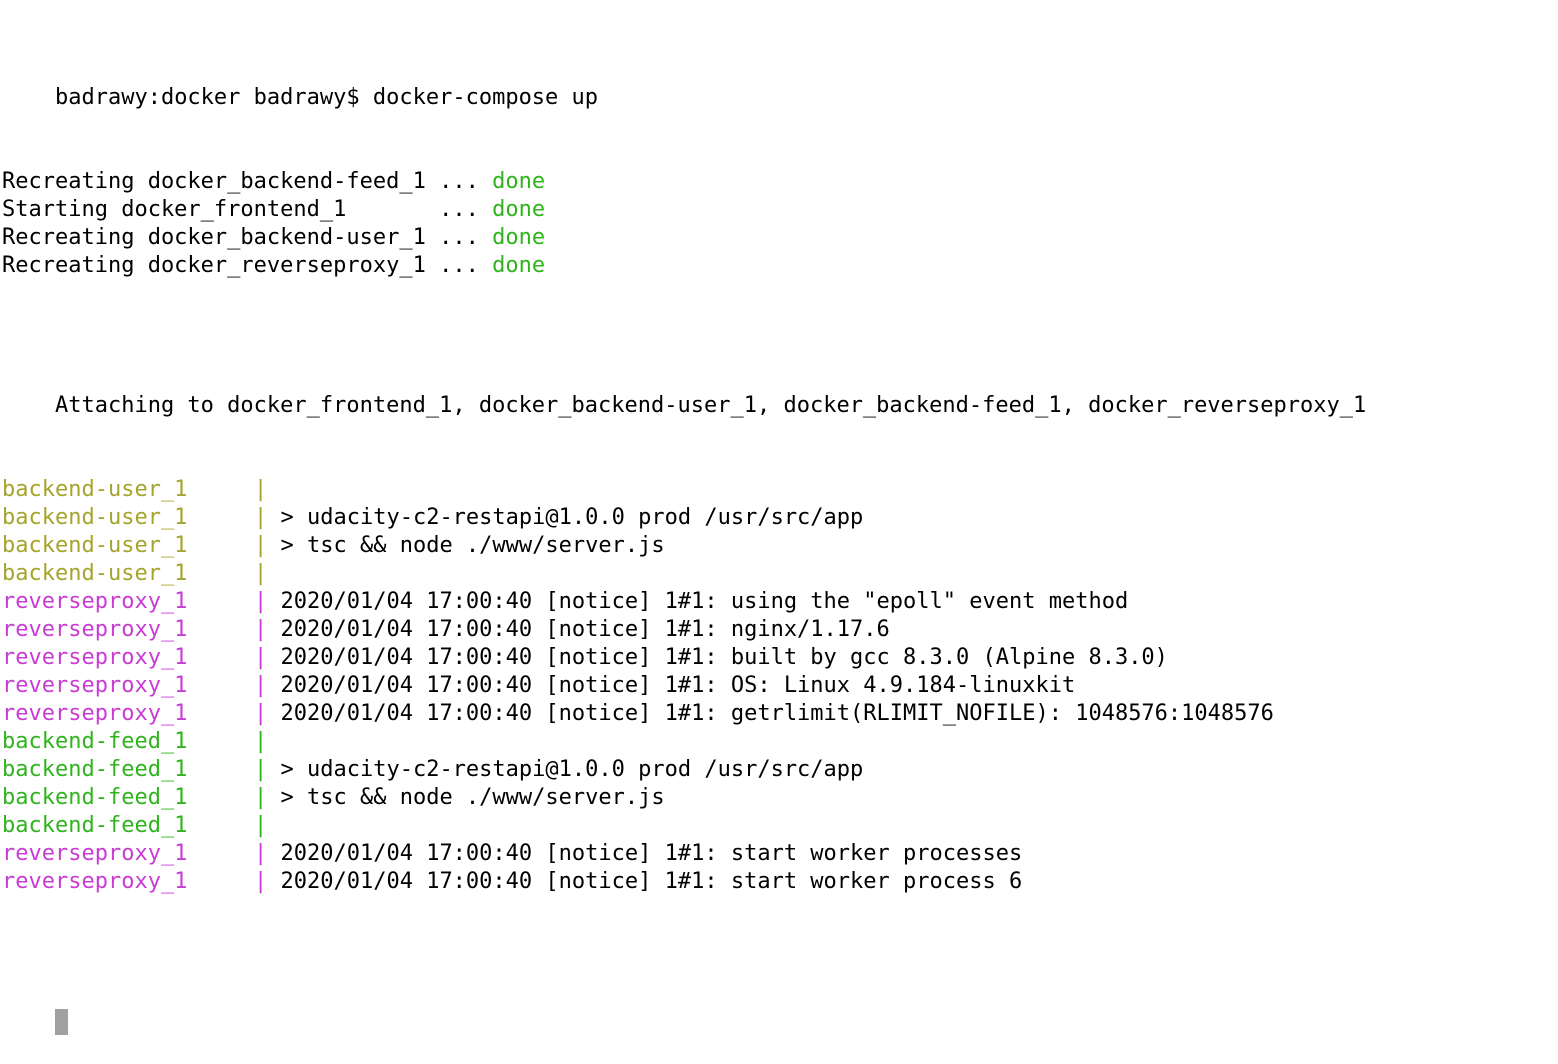 This screenshot has height=1064, width=1558. What do you see at coordinates (61, 1022) in the screenshot?
I see `terminal-cursor` at bounding box center [61, 1022].